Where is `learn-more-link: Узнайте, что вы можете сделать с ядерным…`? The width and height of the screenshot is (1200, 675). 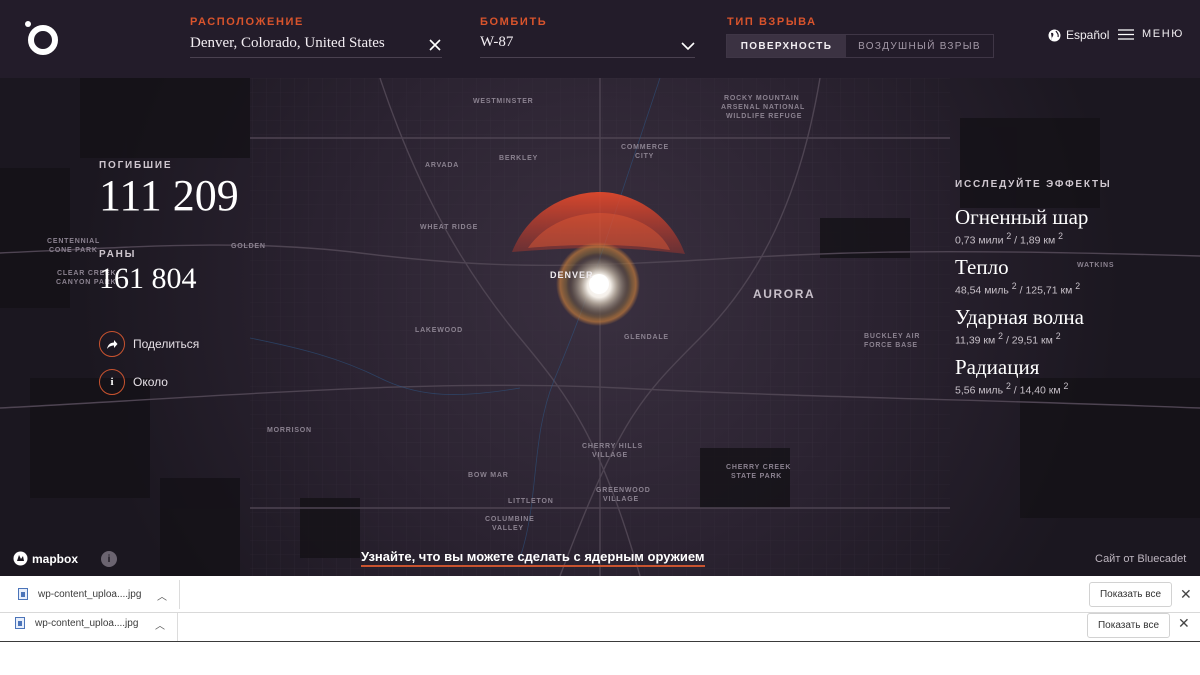
learn-more-link: Узнайте, что вы можете сделать с ядерным… is located at coordinates (533, 558).